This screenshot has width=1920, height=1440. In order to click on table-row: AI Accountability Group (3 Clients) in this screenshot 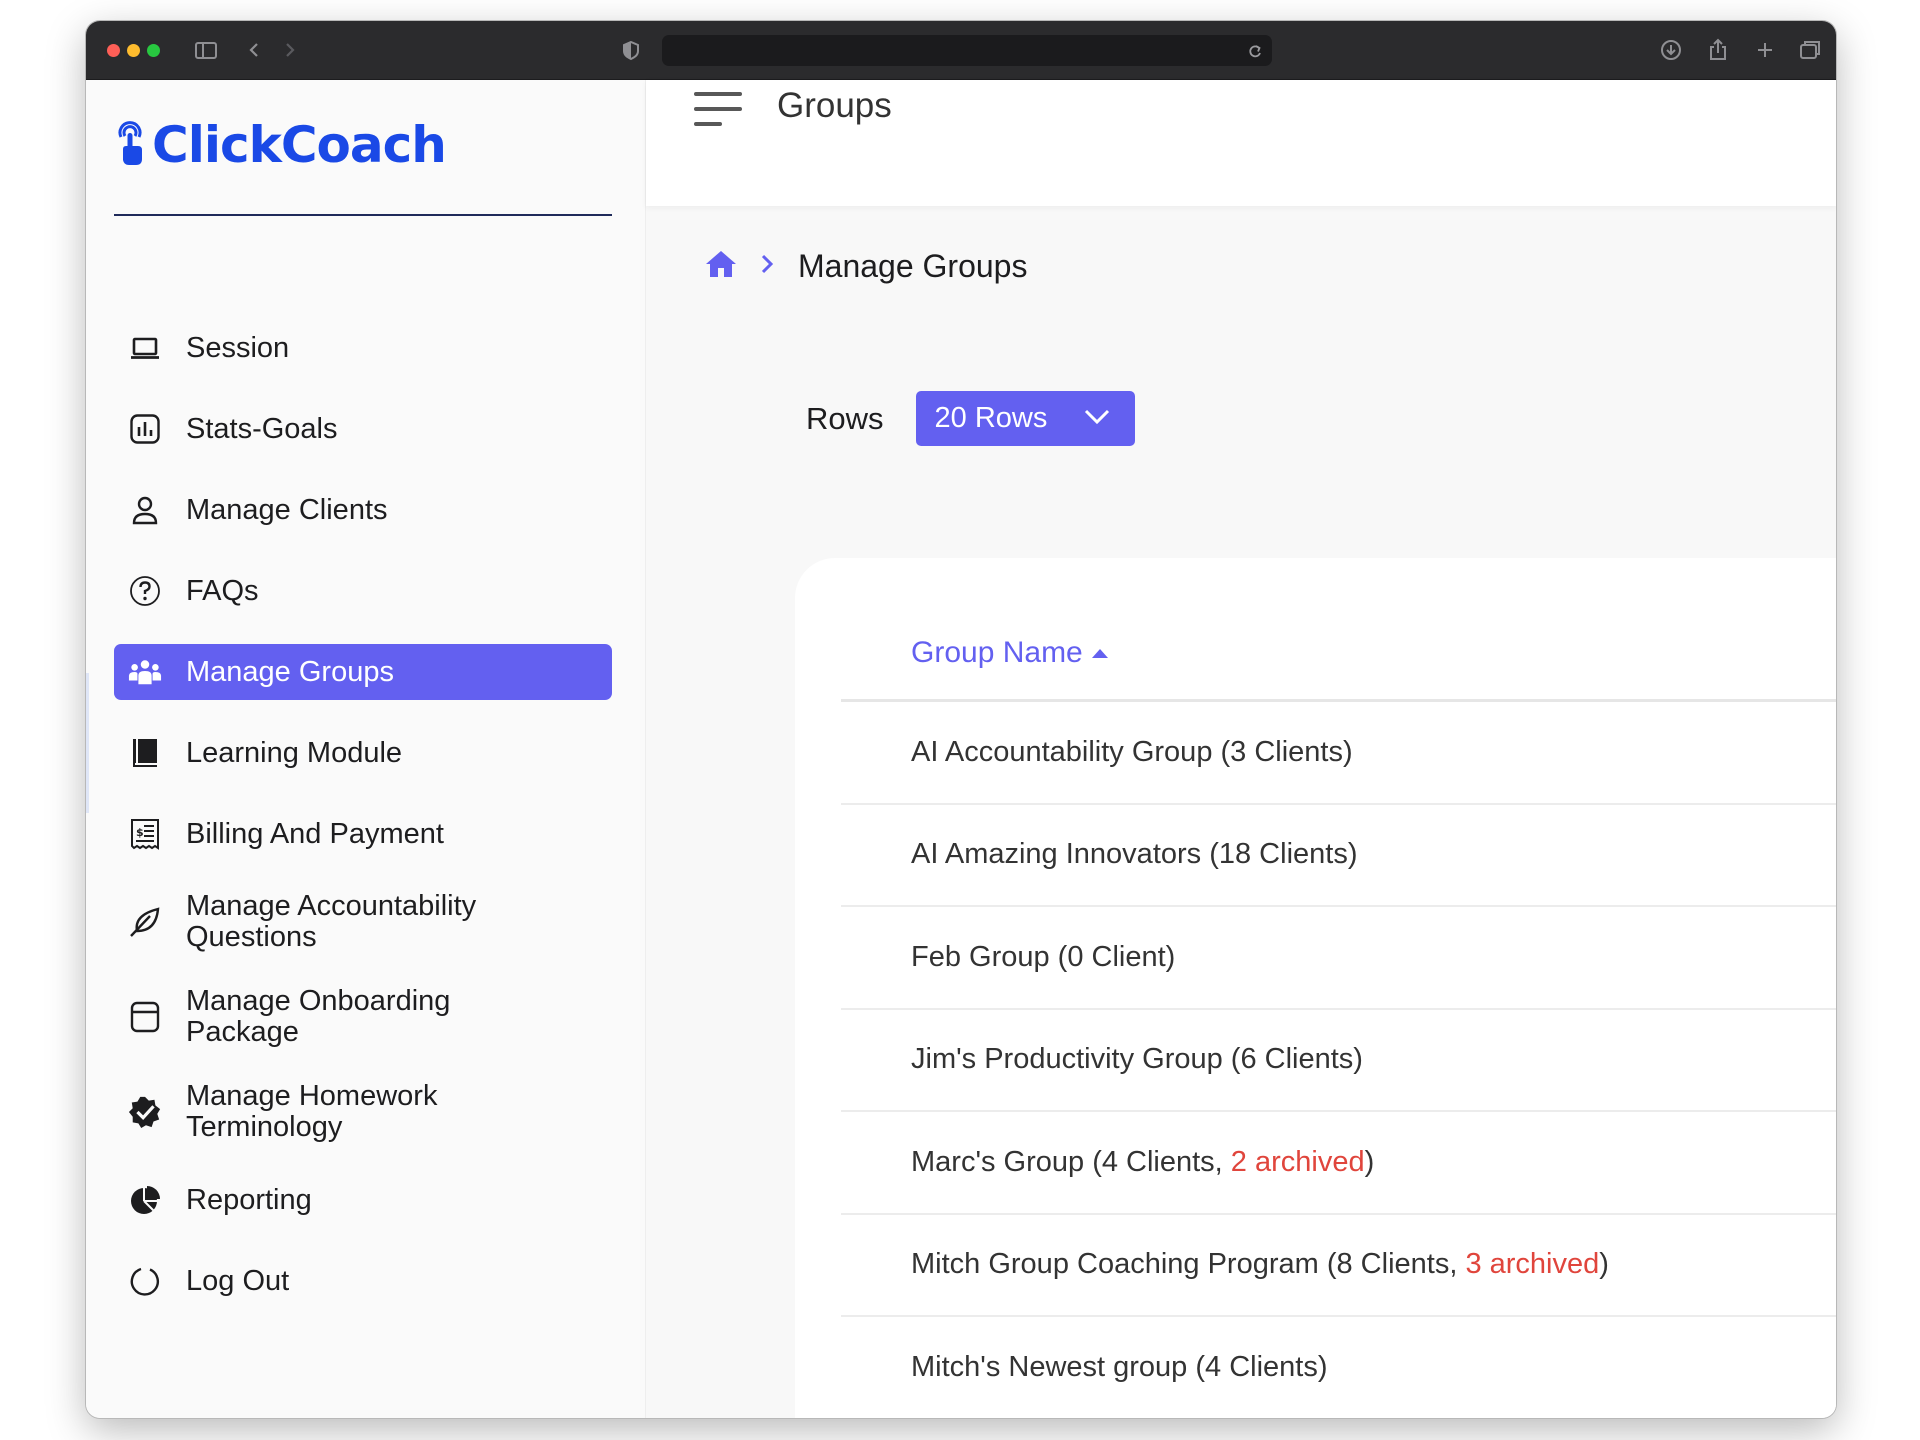, I will do `click(1338, 753)`.